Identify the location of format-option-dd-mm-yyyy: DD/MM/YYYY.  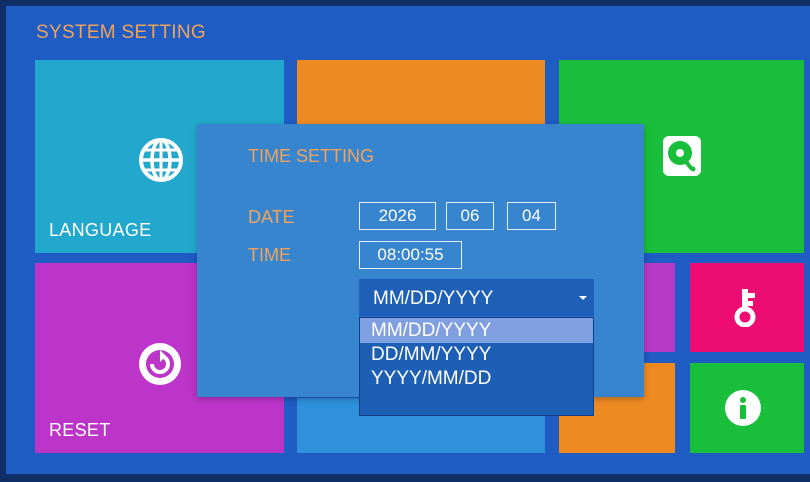
(476, 354).